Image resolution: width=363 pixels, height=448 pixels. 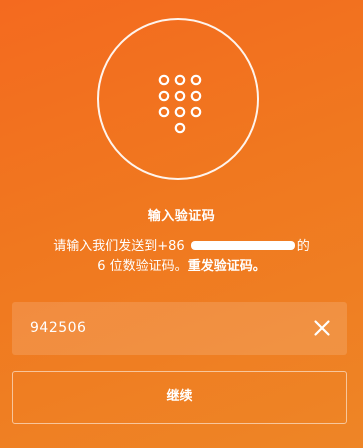 I want to click on verification-code-value: 942506, so click(x=58, y=328).